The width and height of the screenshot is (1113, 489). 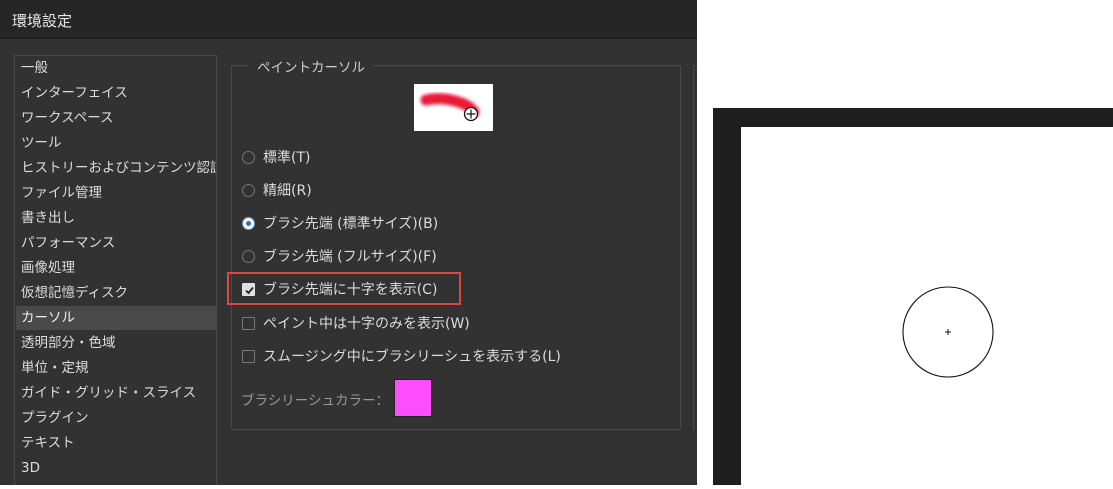 I want to click on checkbox-show-crosshair-box, so click(x=248, y=289).